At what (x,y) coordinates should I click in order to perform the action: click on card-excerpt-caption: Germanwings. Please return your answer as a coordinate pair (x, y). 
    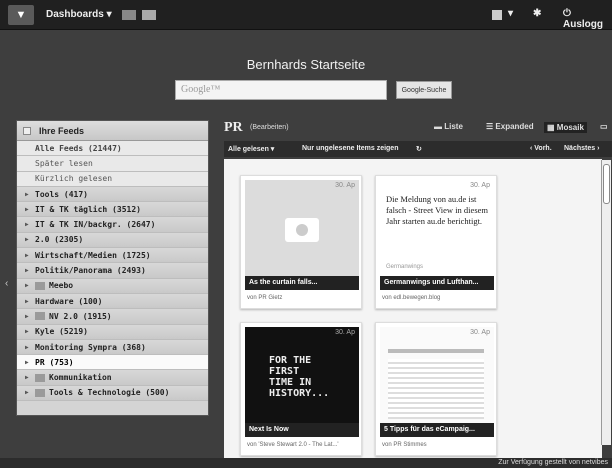
    Looking at the image, I should click on (405, 267).